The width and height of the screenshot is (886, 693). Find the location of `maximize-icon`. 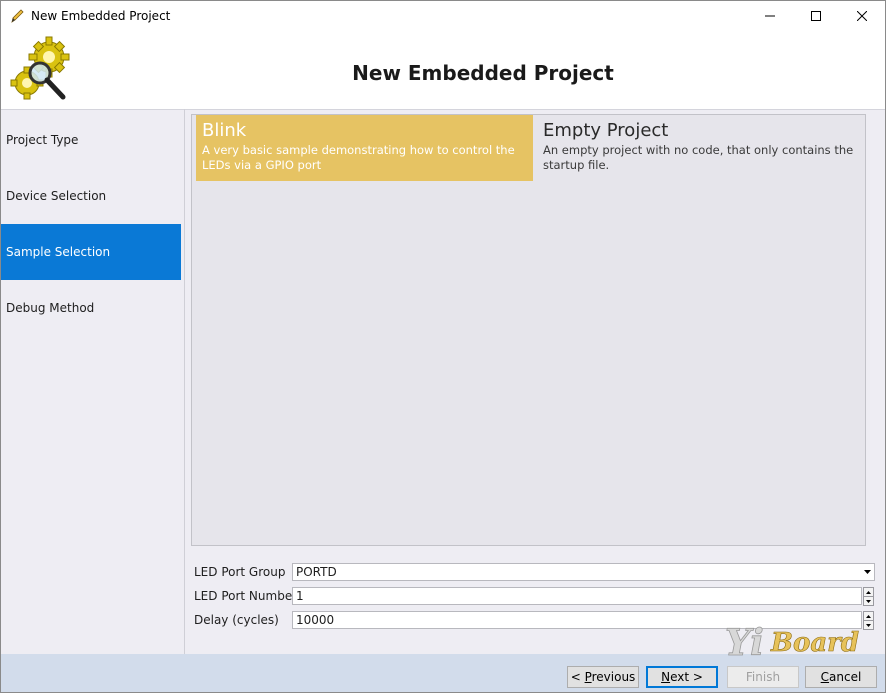

maximize-icon is located at coordinates (816, 16).